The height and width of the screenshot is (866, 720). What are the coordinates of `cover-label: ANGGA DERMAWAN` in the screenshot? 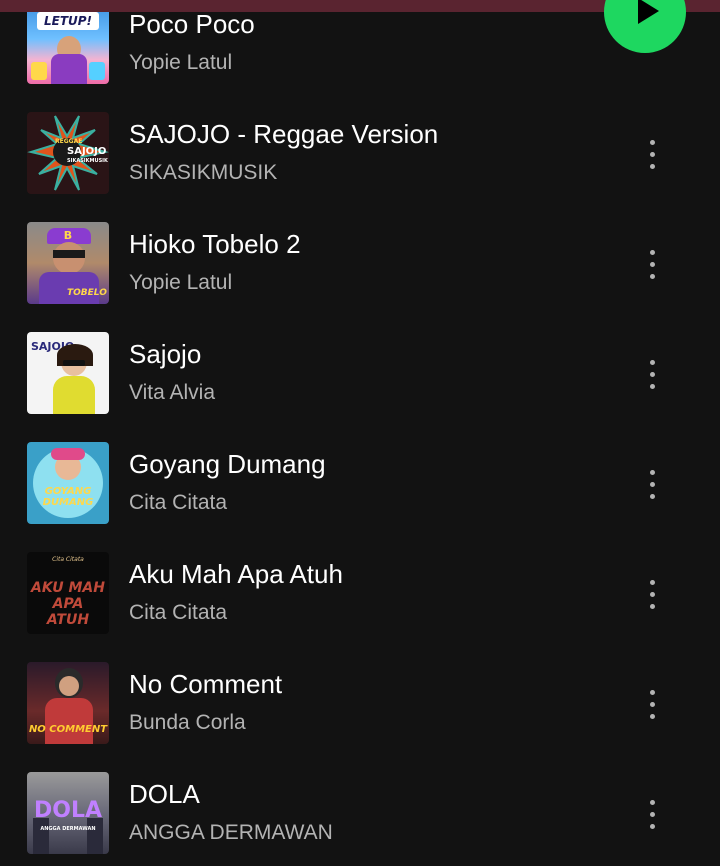 It's located at (68, 829).